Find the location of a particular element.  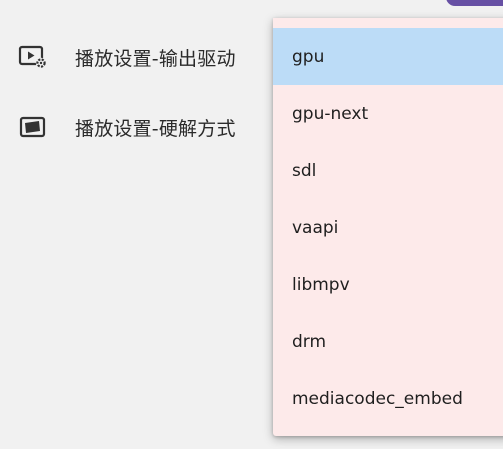

menu-item-mediacodec-embed: mediacodec_embed is located at coordinates (388, 398).